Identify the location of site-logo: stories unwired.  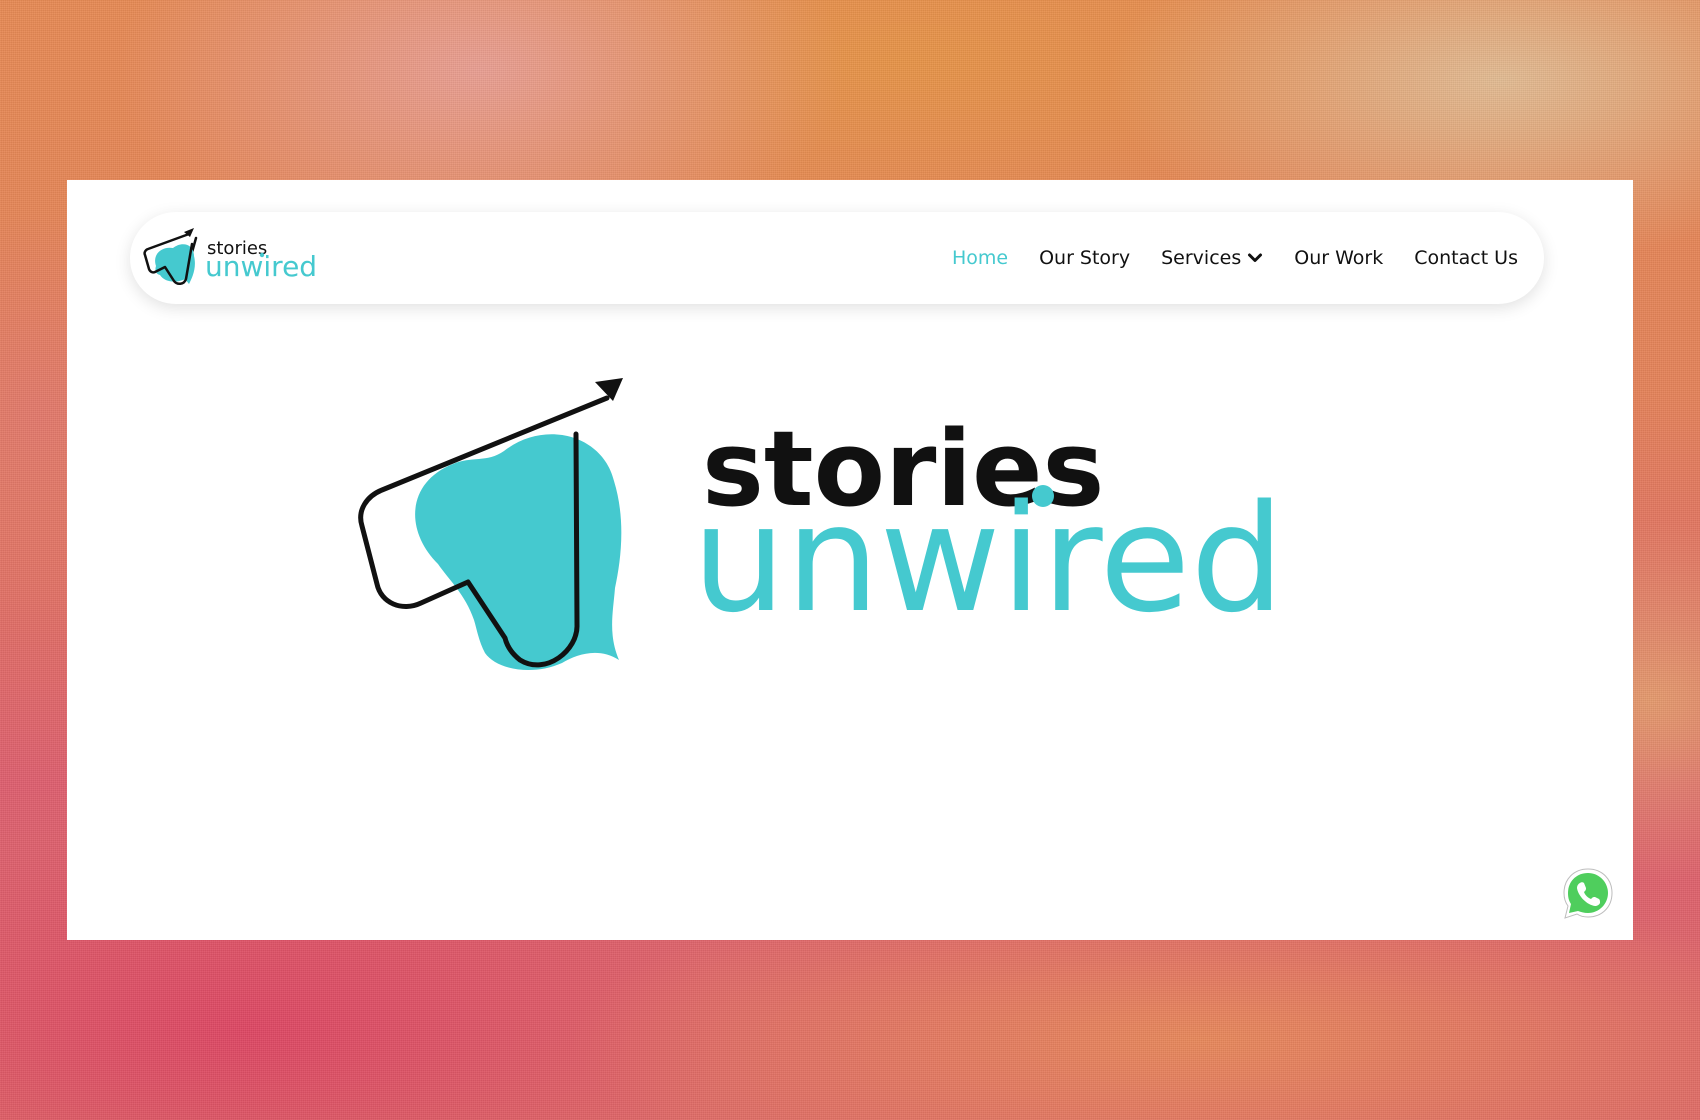
(237, 258).